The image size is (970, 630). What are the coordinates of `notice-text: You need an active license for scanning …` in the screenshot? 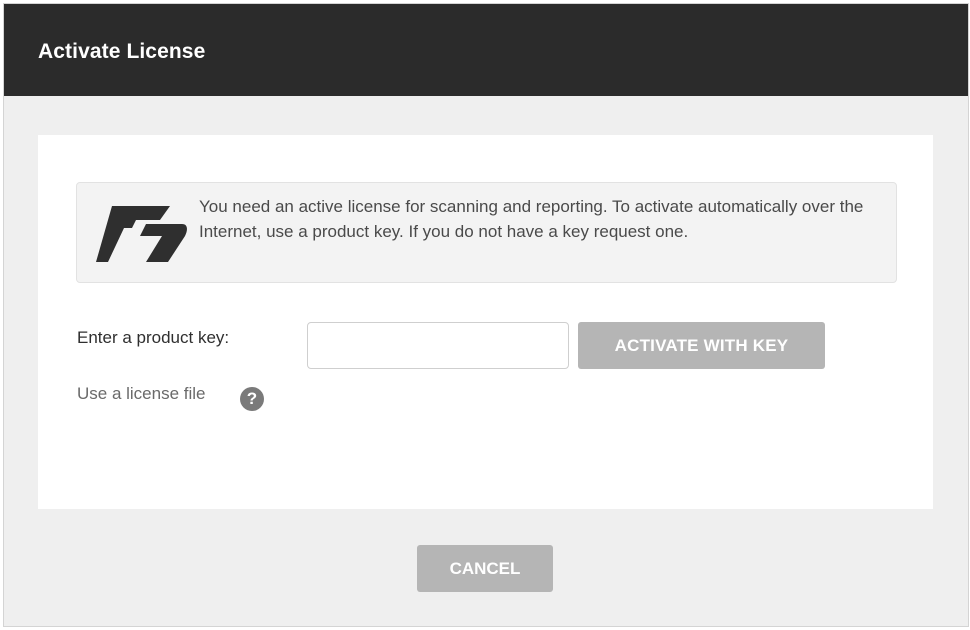 It's located at (531, 219).